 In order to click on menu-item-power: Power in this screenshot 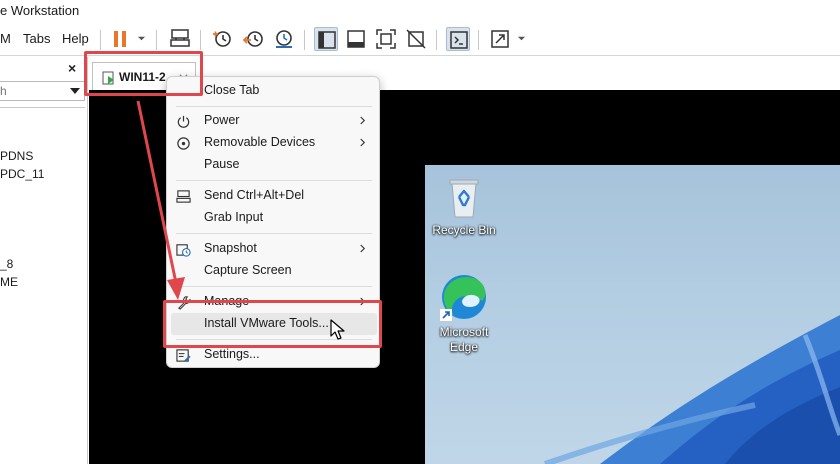, I will do `click(273, 121)`.